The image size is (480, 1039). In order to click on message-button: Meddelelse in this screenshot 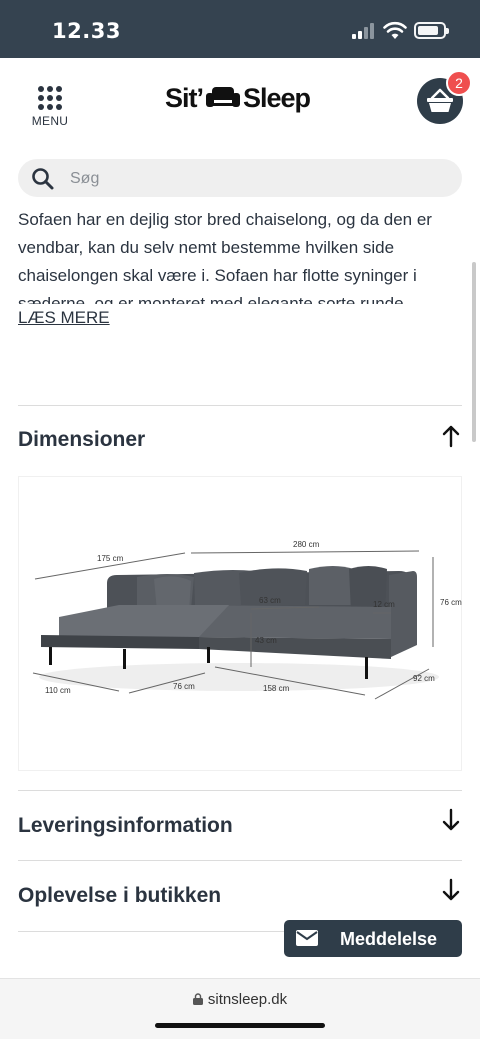, I will do `click(373, 938)`.